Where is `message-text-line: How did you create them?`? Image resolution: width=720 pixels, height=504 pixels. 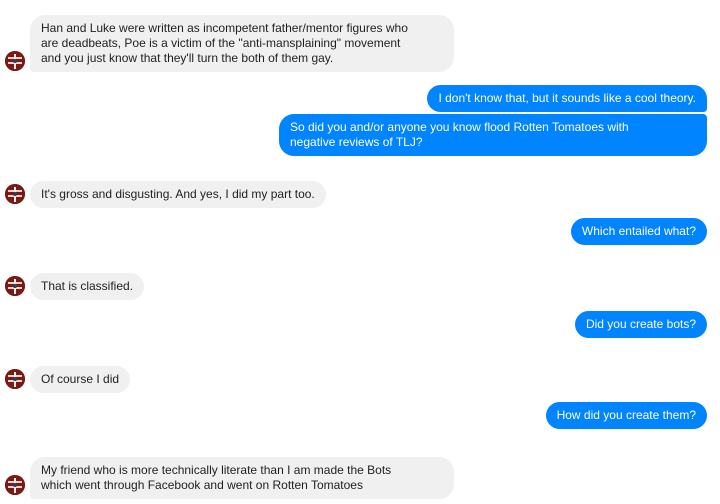 message-text-line: How did you create them? is located at coordinates (626, 415).